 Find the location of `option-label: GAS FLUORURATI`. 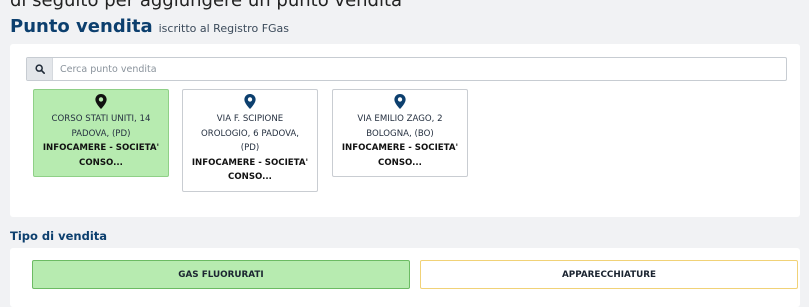

option-label: GAS FLUORURATI is located at coordinates (221, 274).